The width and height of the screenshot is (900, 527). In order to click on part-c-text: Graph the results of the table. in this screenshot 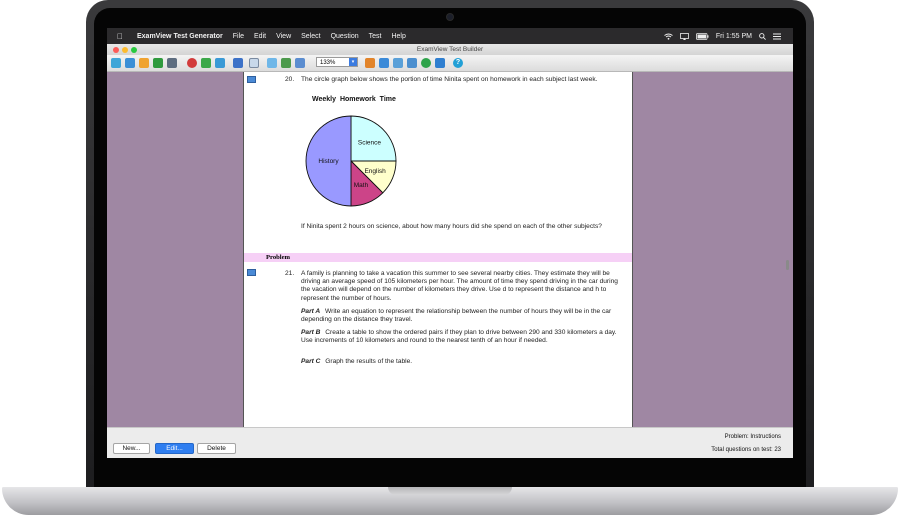, I will do `click(369, 361)`.